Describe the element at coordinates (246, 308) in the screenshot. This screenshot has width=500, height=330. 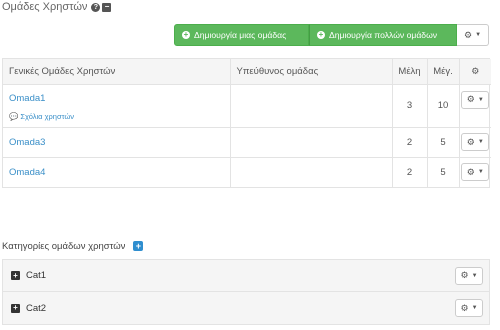
I see `category-row: + Cat2 ⚙ ▼` at that location.